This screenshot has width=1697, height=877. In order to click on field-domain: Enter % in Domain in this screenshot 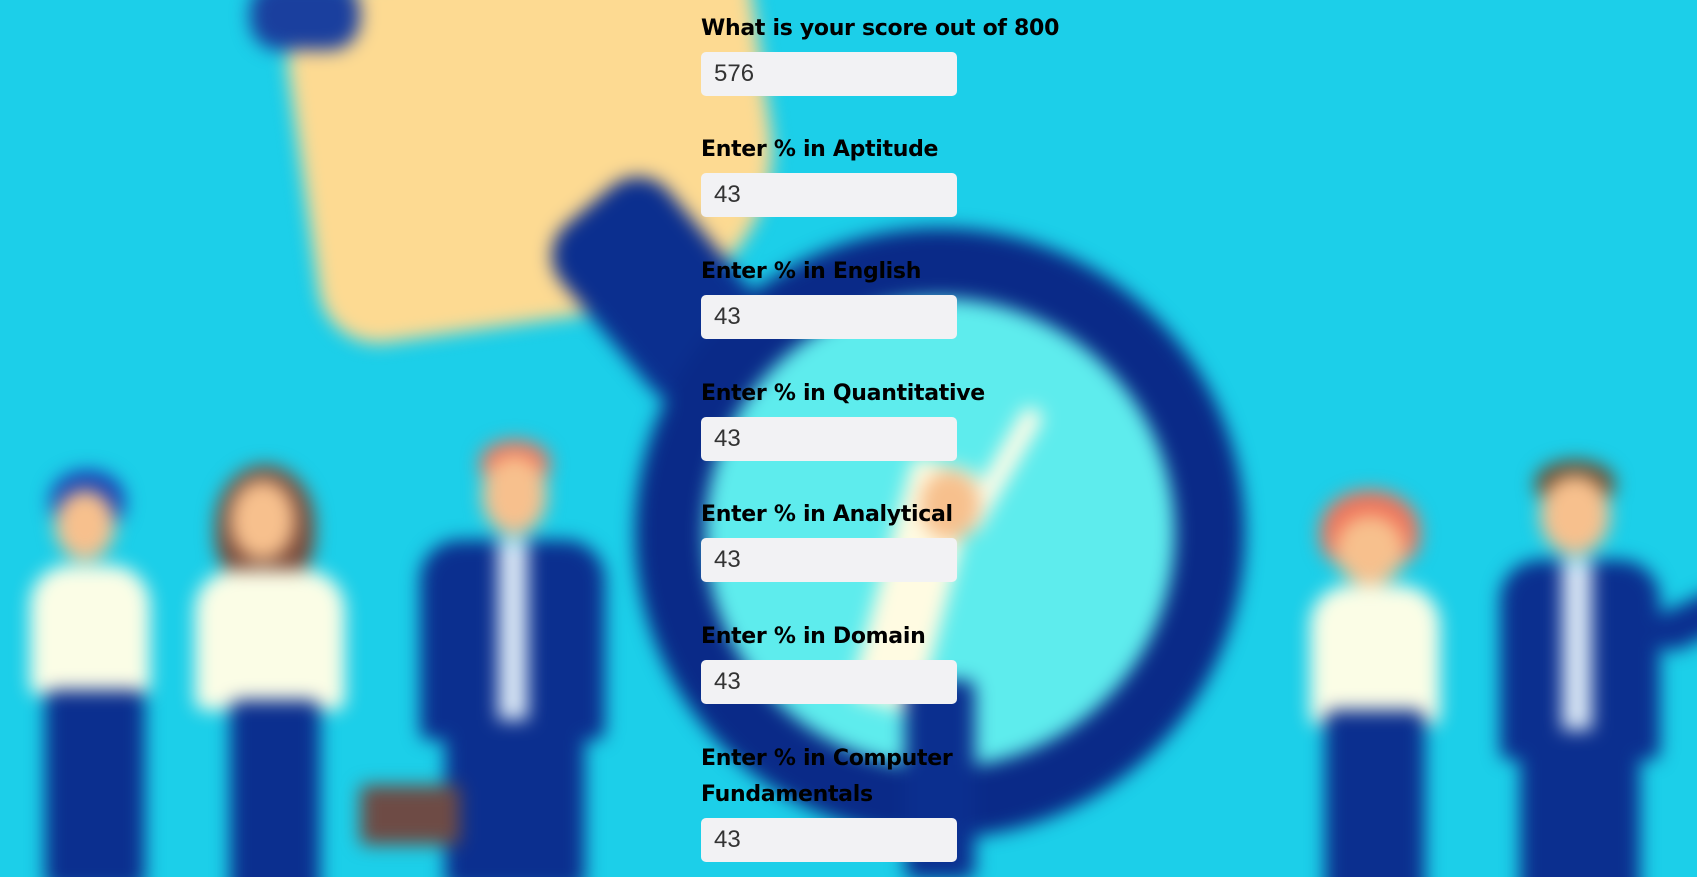, I will do `click(881, 661)`.